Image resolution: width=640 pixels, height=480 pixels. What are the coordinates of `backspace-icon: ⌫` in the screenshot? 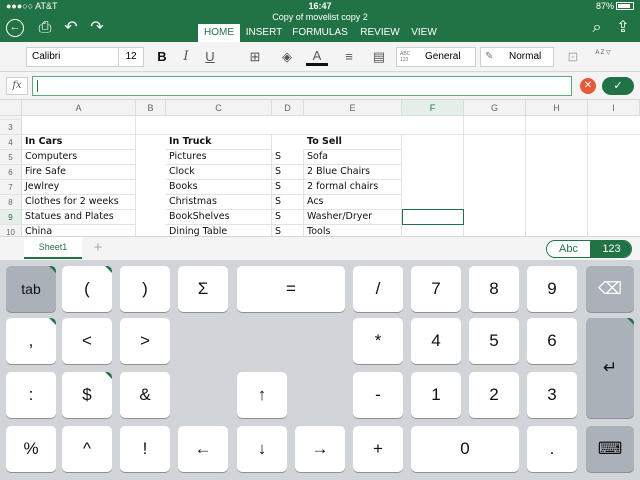 It's located at (610, 289).